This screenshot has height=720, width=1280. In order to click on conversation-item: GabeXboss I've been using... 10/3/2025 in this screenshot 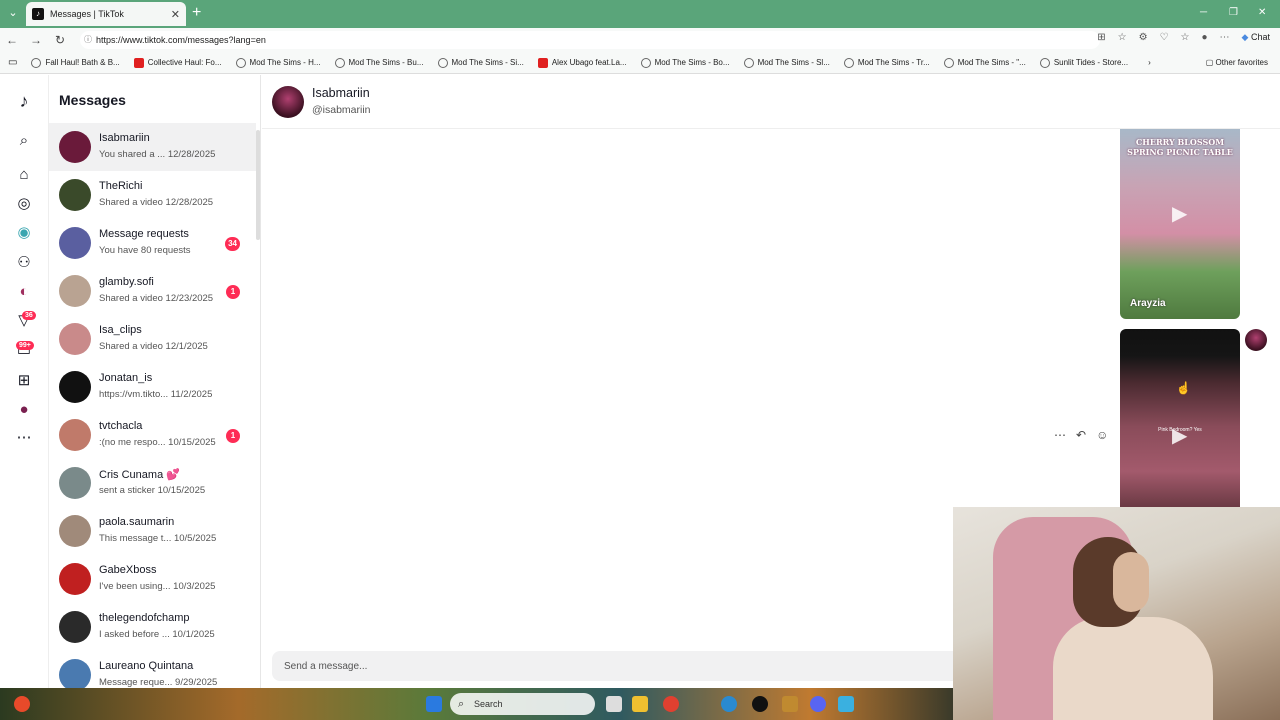, I will do `click(152, 579)`.